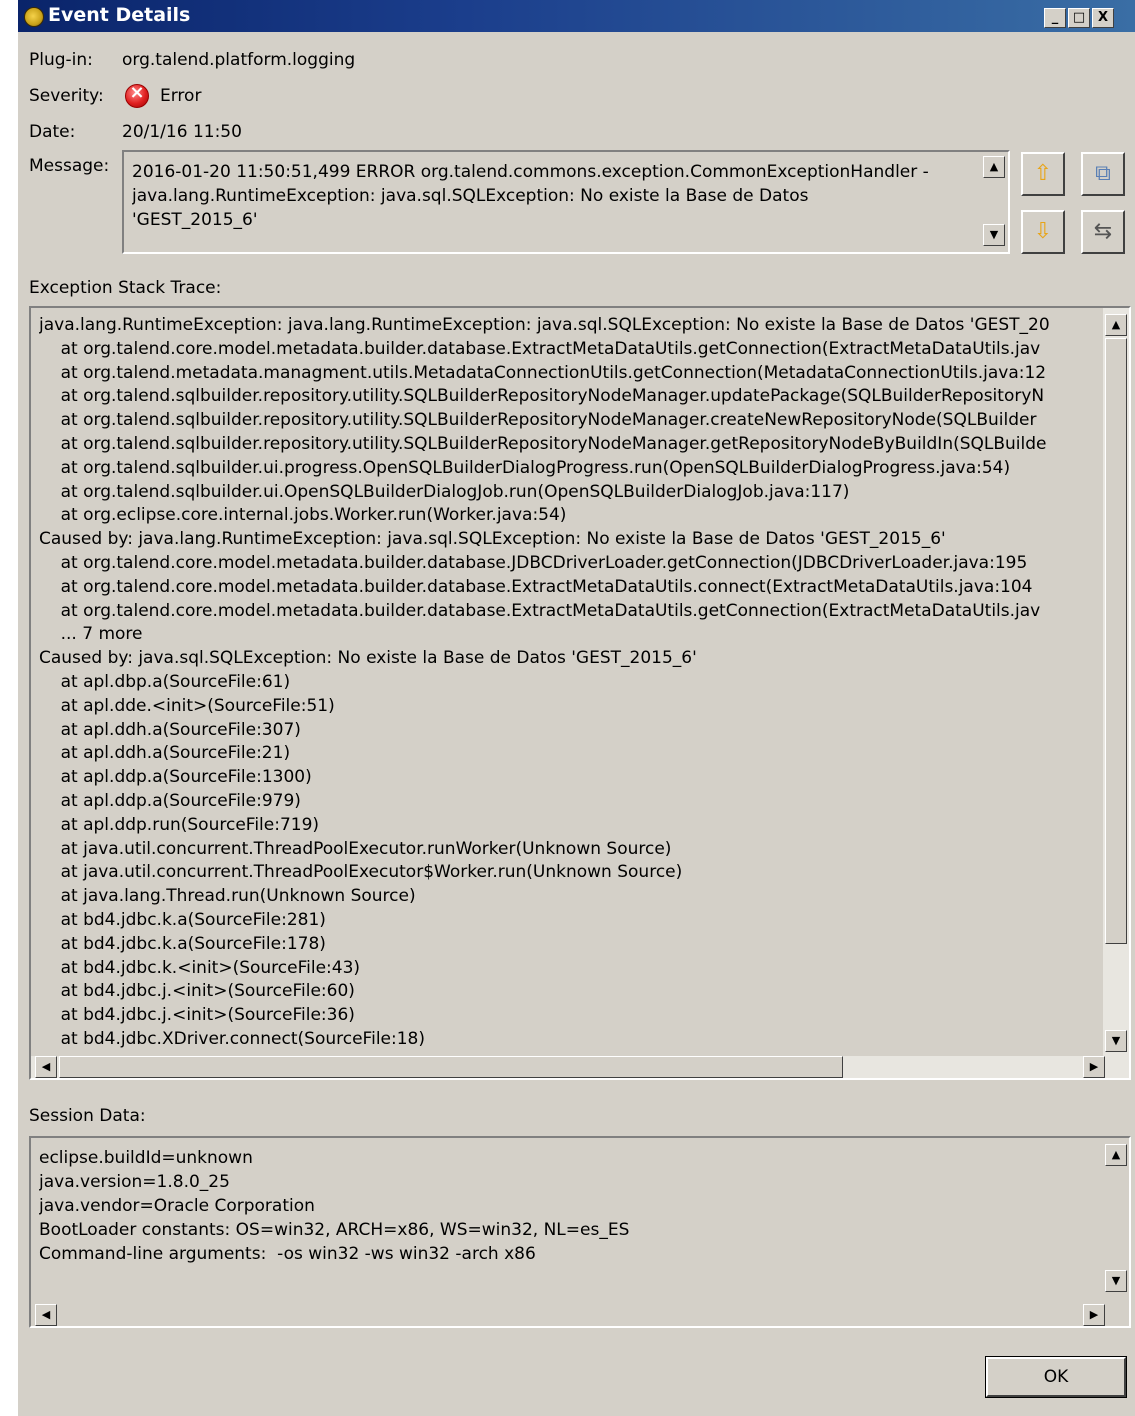  What do you see at coordinates (187, 705) in the screenshot?
I see `stack-trace-line: at apl.dde.<init>(SourceFile:51)` at bounding box center [187, 705].